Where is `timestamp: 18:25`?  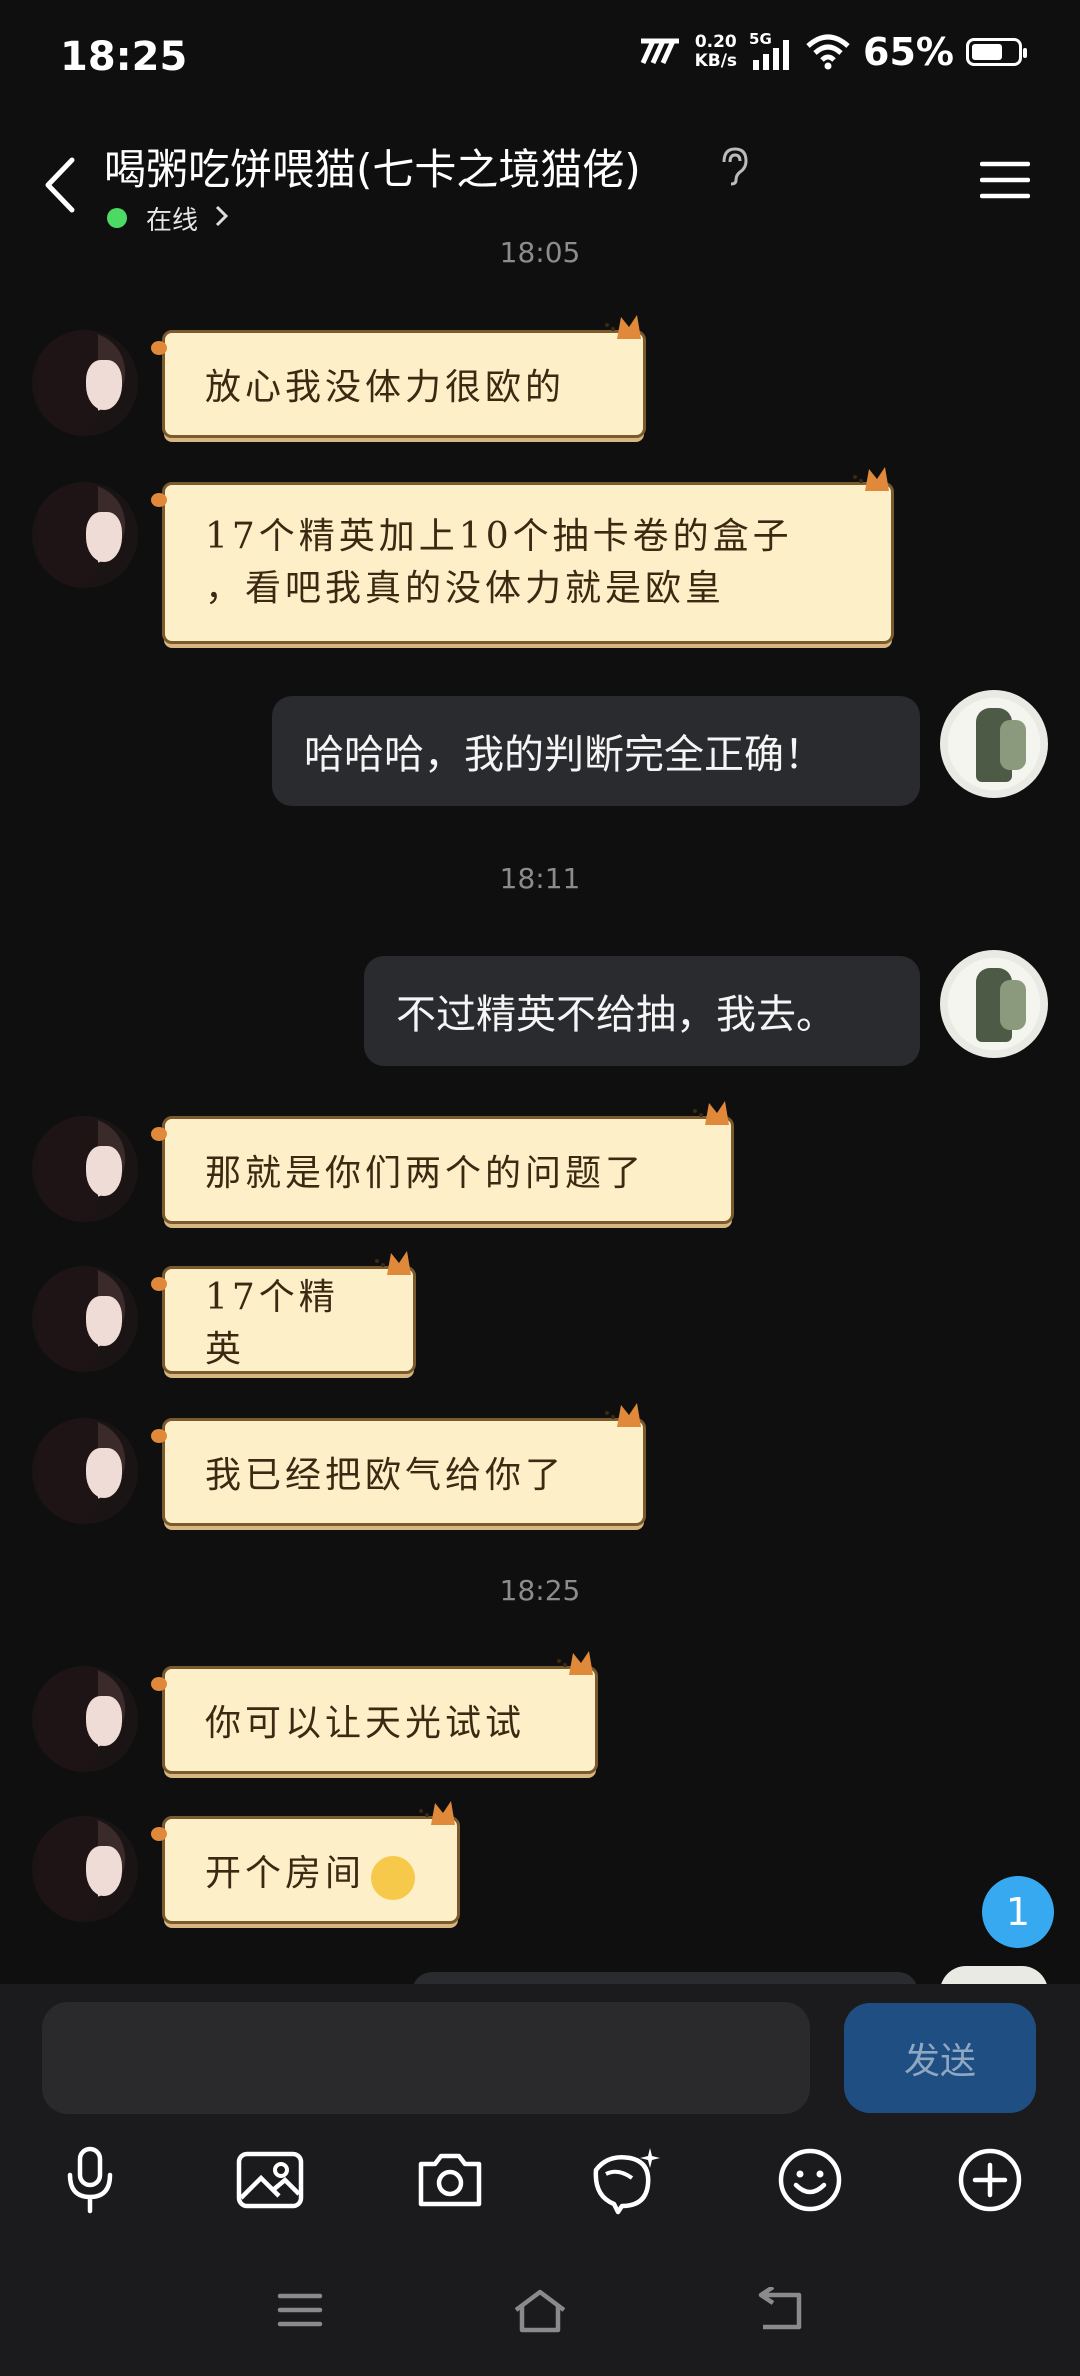 timestamp: 18:25 is located at coordinates (540, 1590).